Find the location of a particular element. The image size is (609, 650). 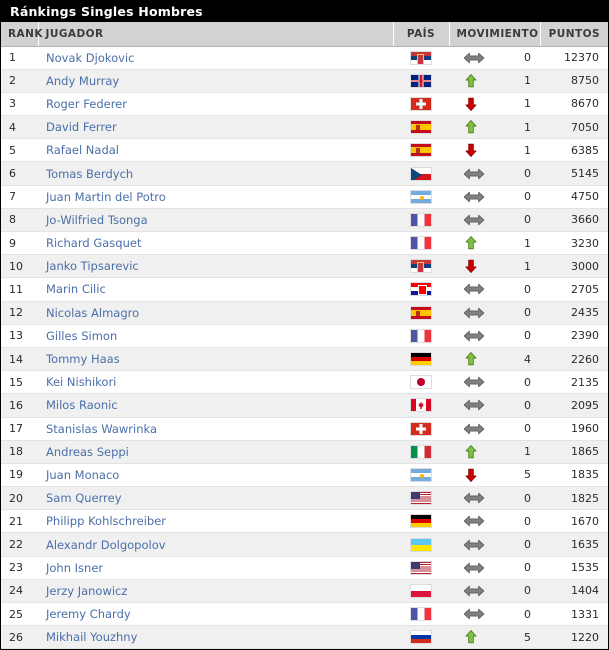

table-row: 14 Tommy Haas 4 2260 is located at coordinates (304, 359).